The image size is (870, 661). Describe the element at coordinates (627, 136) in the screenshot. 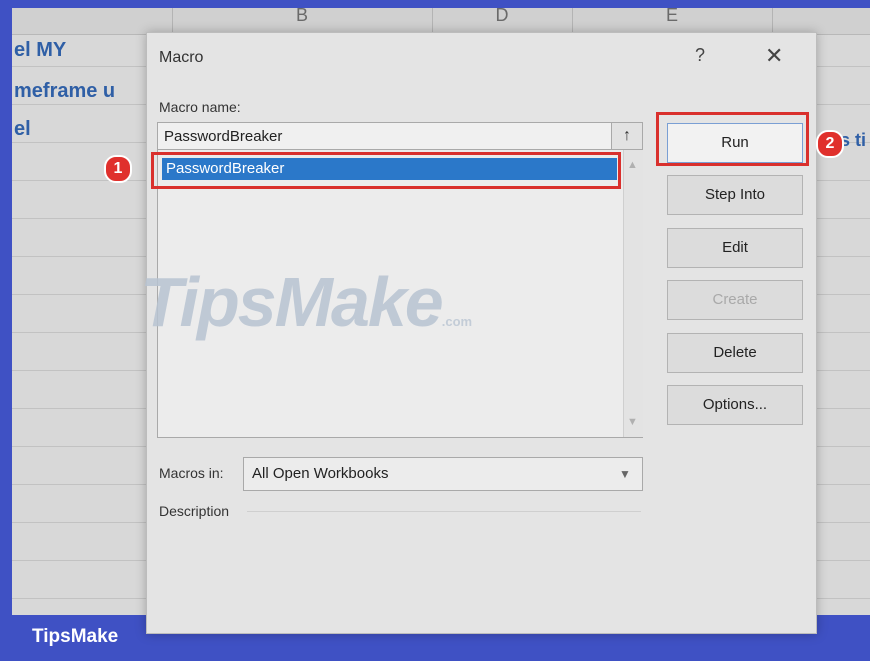

I see `upload-icon: ↑` at that location.